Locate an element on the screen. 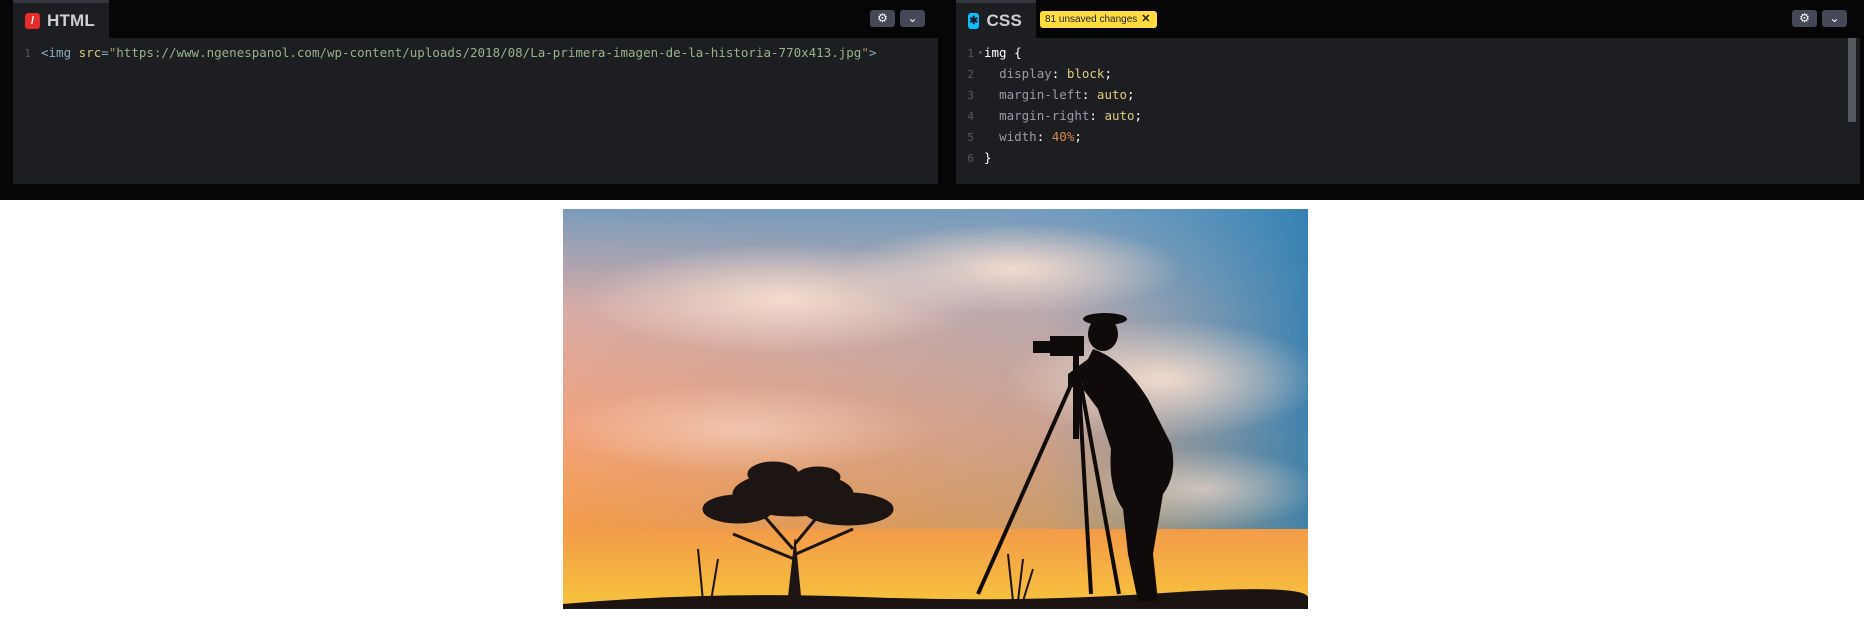 The image size is (1864, 618). css-selector: img is located at coordinates (995, 52).